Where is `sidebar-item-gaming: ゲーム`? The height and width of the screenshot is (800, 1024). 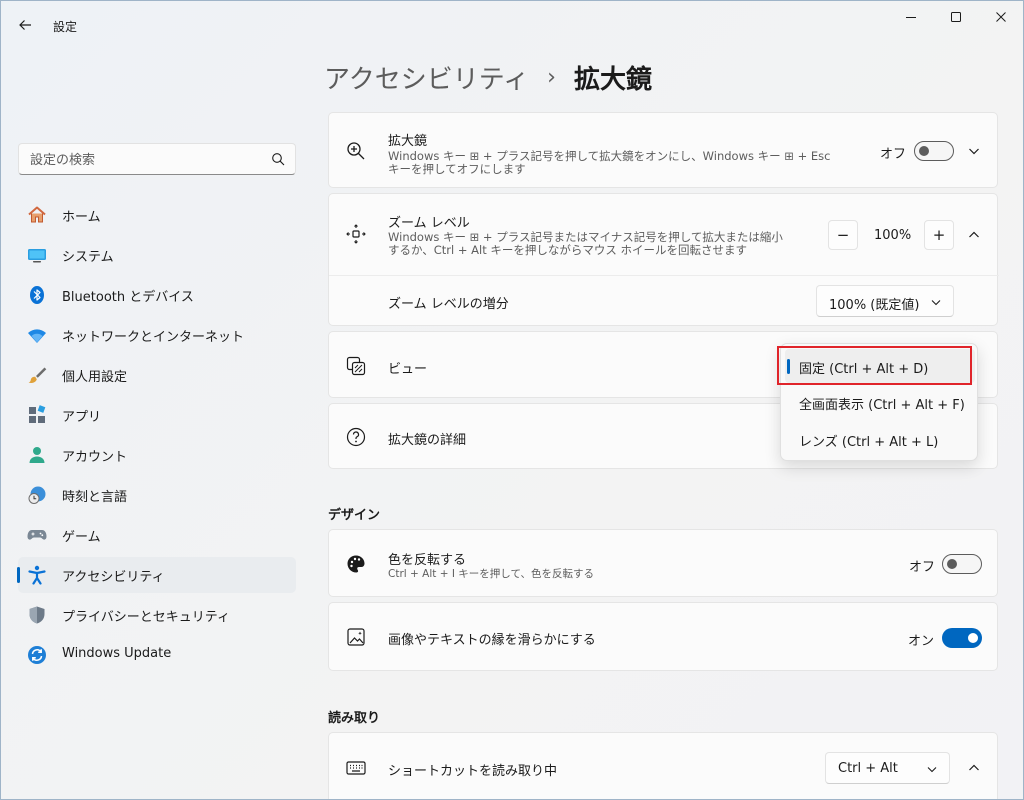
sidebar-item-gaming: ゲーム is located at coordinates (157, 535).